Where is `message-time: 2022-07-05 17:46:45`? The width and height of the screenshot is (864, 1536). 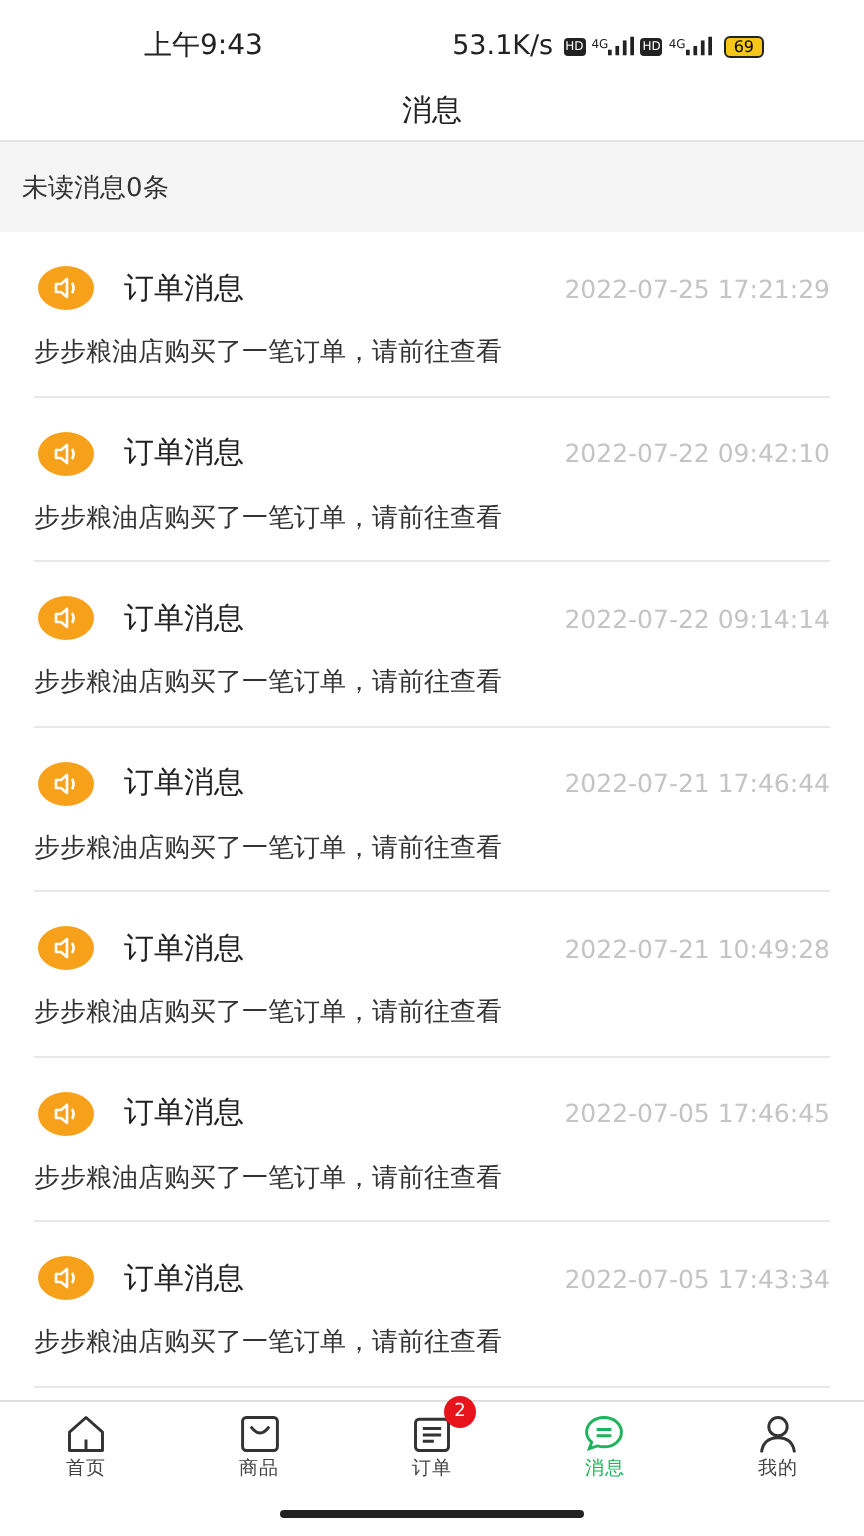
message-time: 2022-07-05 17:46:45 is located at coordinates (697, 1113).